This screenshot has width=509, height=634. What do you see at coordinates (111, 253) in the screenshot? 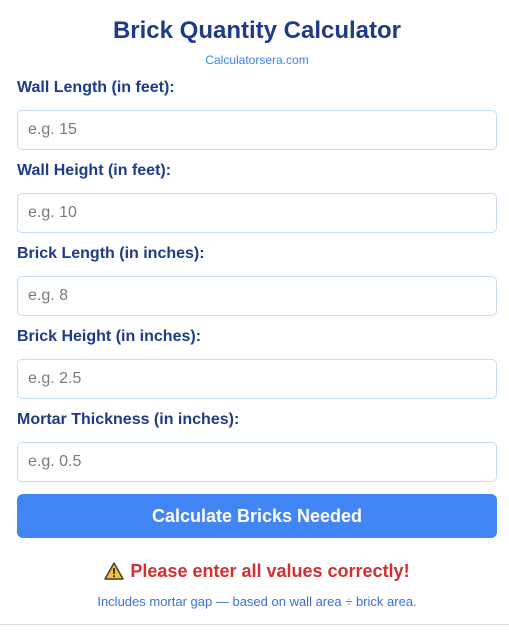
I see `brick-length-label: Brick Length (in inches):` at bounding box center [111, 253].